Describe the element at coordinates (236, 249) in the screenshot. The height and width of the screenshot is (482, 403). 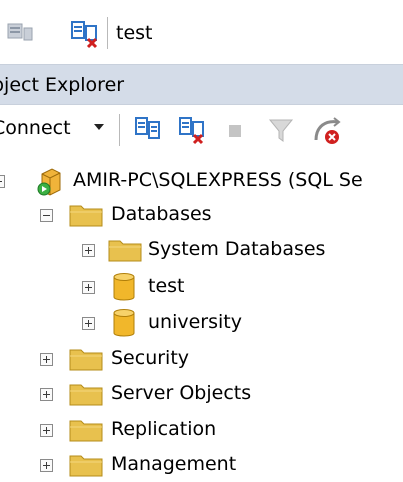
I see `tree-node-label: System Databases` at that location.